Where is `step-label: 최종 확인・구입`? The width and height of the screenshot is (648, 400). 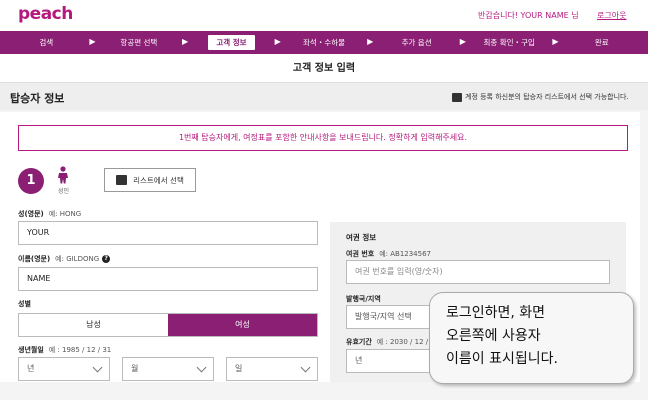 step-label: 최종 확인・구입 is located at coordinates (509, 42).